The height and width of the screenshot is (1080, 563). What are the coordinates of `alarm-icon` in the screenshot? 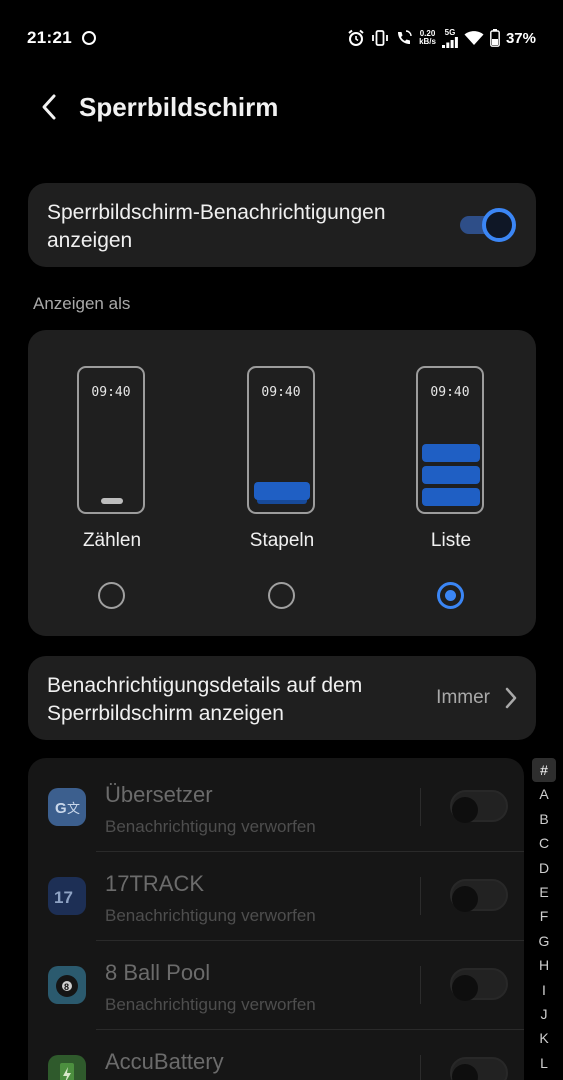 It's located at (356, 37).